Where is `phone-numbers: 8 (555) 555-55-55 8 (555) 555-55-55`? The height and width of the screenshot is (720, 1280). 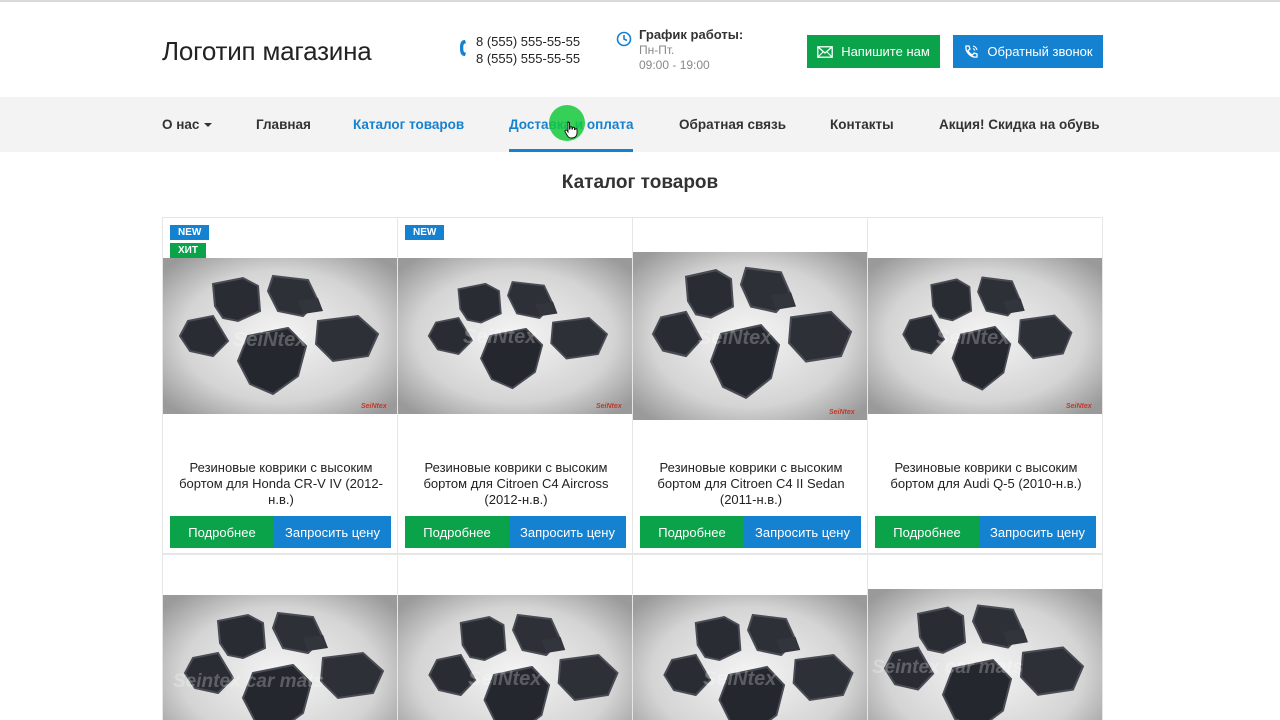 phone-numbers: 8 (555) 555-55-55 8 (555) 555-55-55 is located at coordinates (528, 50).